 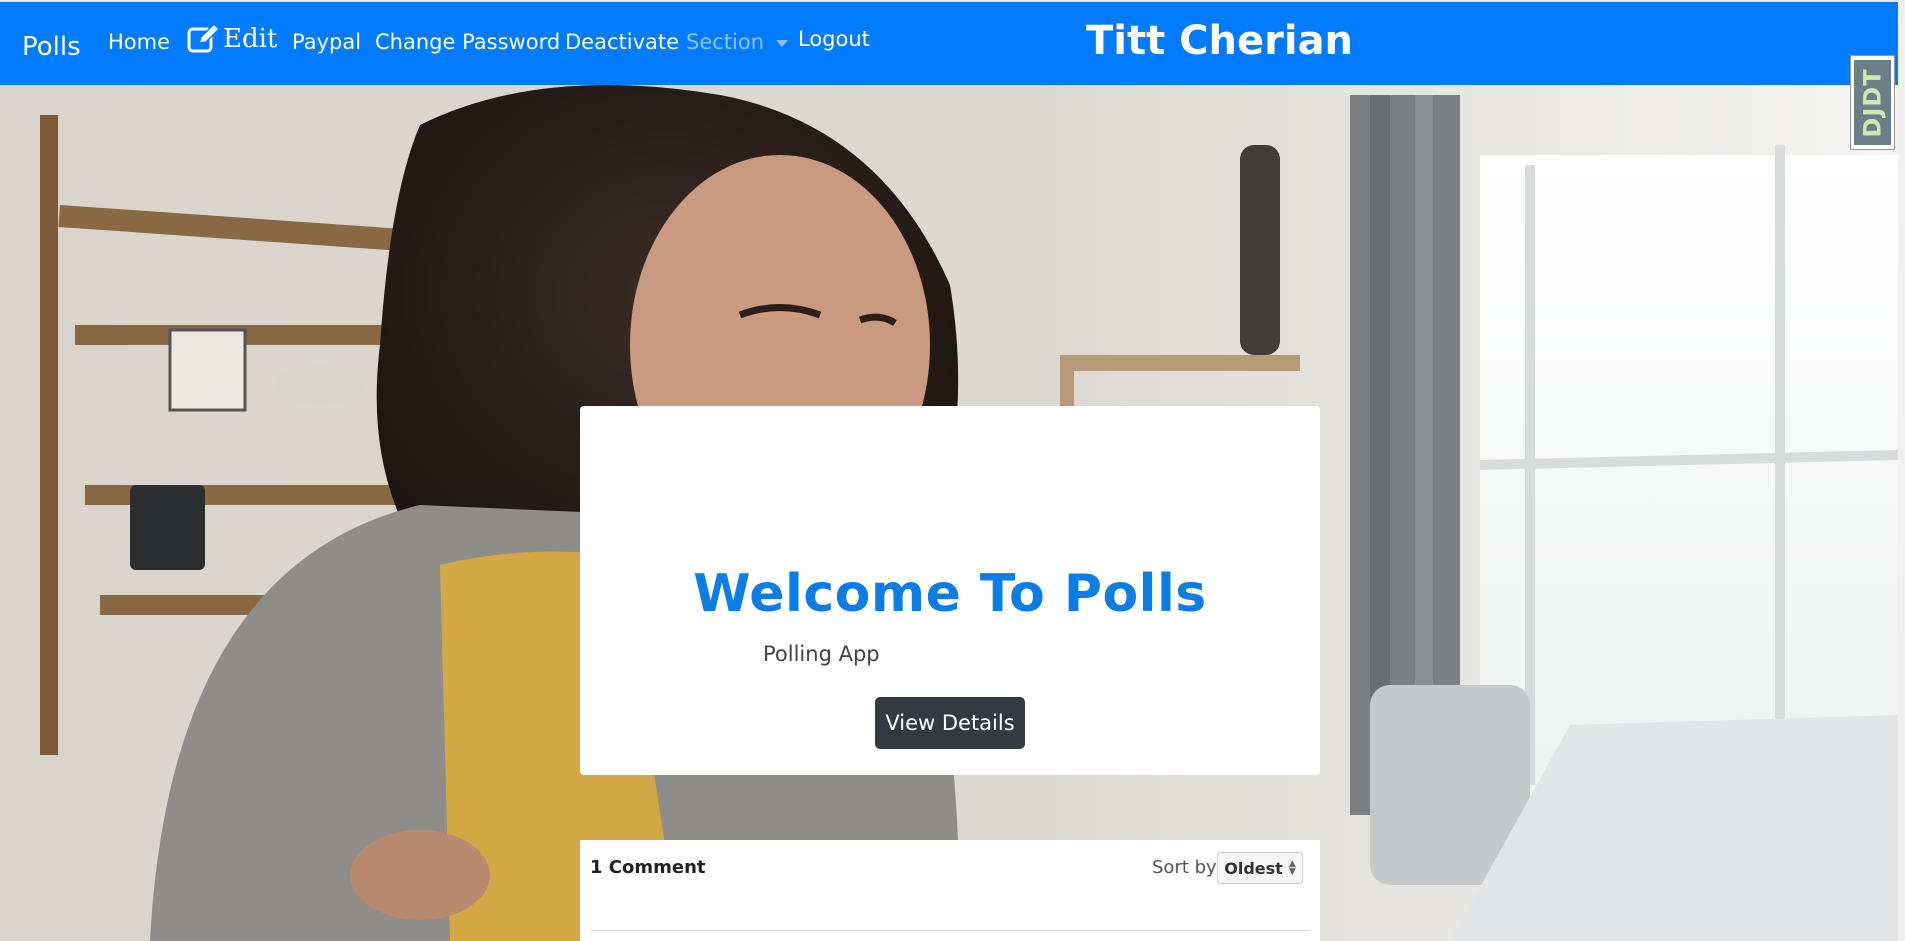 I want to click on nav-section-dropdown: Section, so click(x=737, y=42).